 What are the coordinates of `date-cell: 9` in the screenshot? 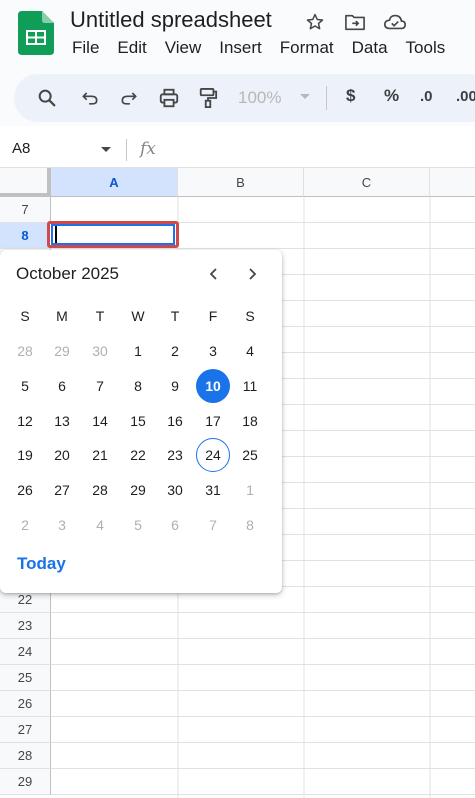 It's located at (175, 386).